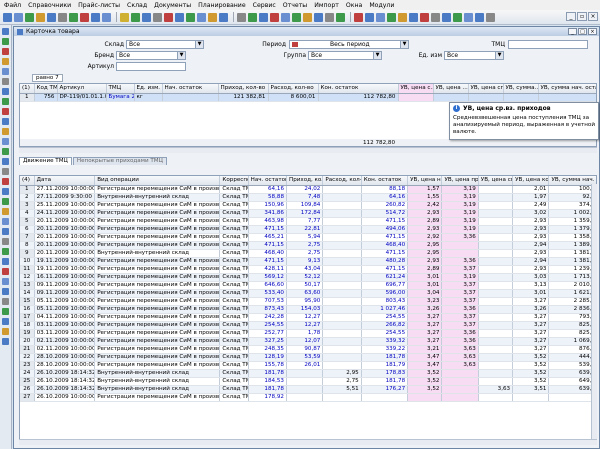 This screenshot has width=600, height=449. What do you see at coordinates (479, 17) in the screenshot?
I see `layout-icon` at bounding box center [479, 17].